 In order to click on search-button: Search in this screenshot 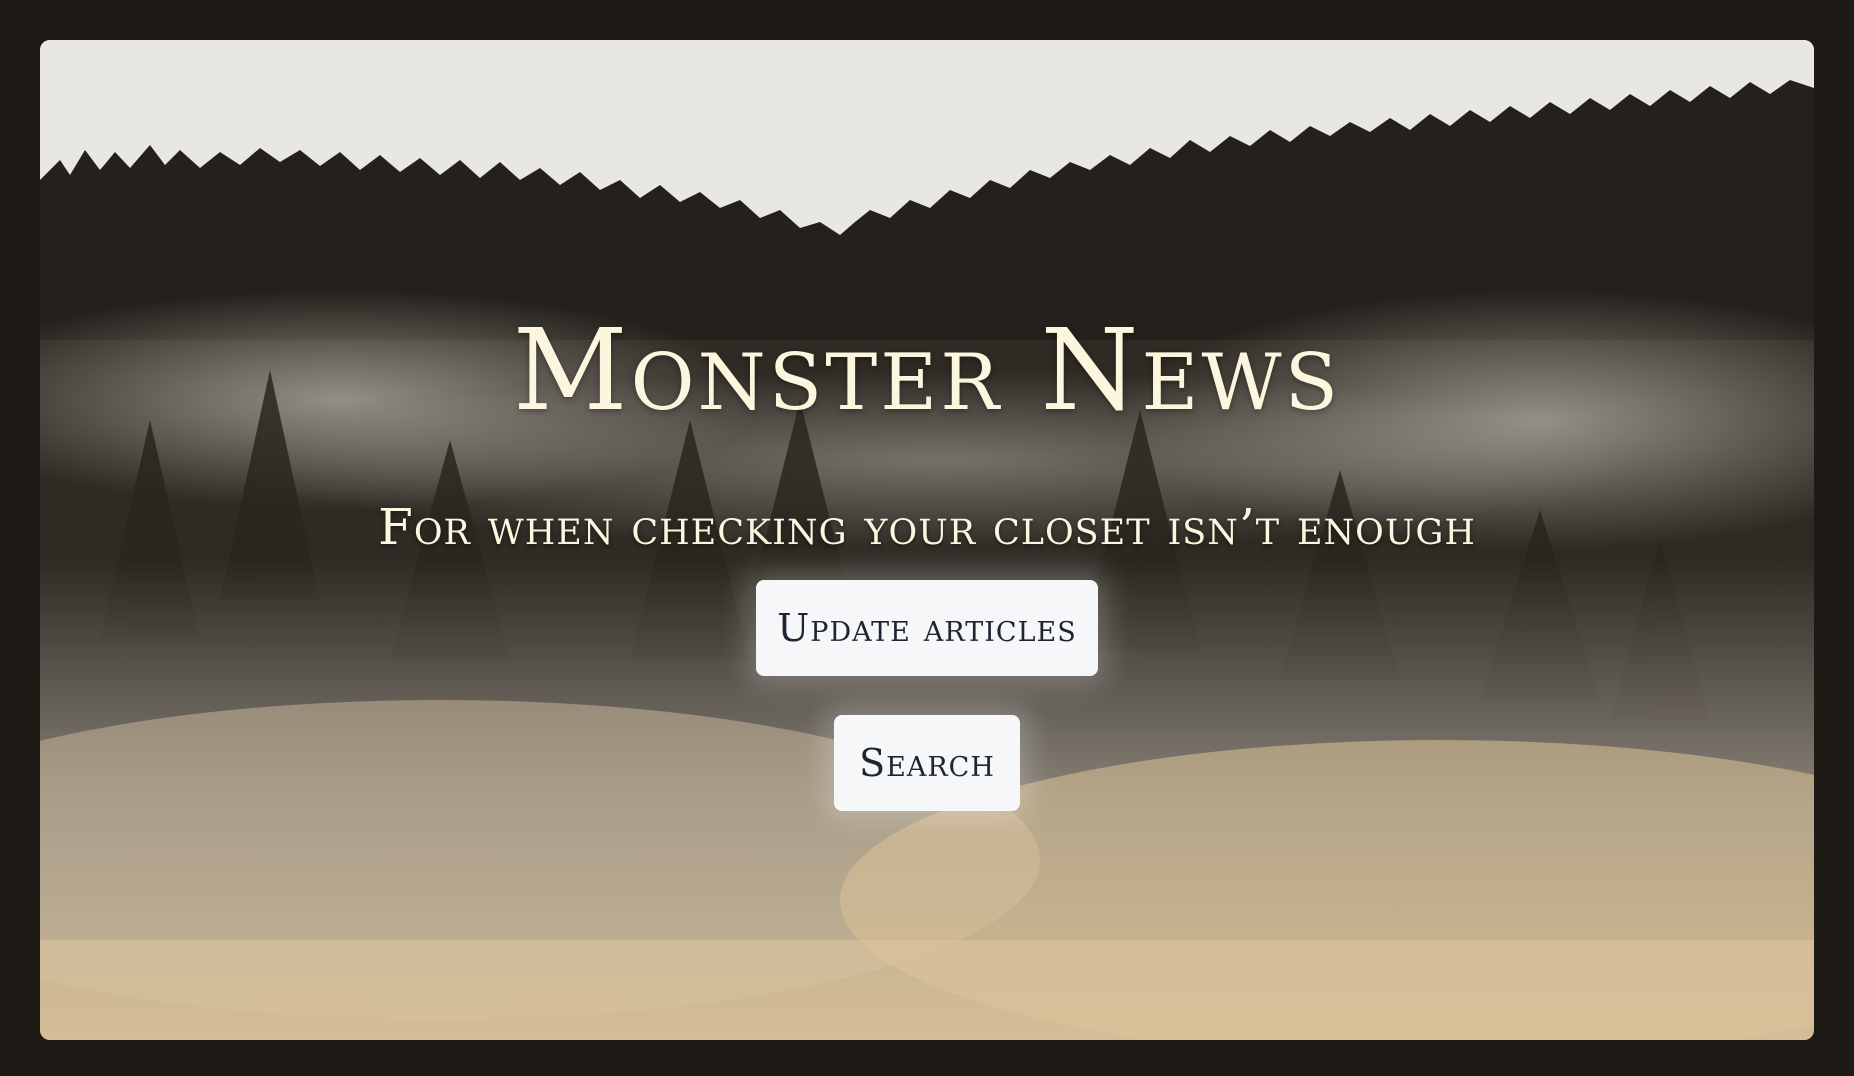, I will do `click(927, 763)`.